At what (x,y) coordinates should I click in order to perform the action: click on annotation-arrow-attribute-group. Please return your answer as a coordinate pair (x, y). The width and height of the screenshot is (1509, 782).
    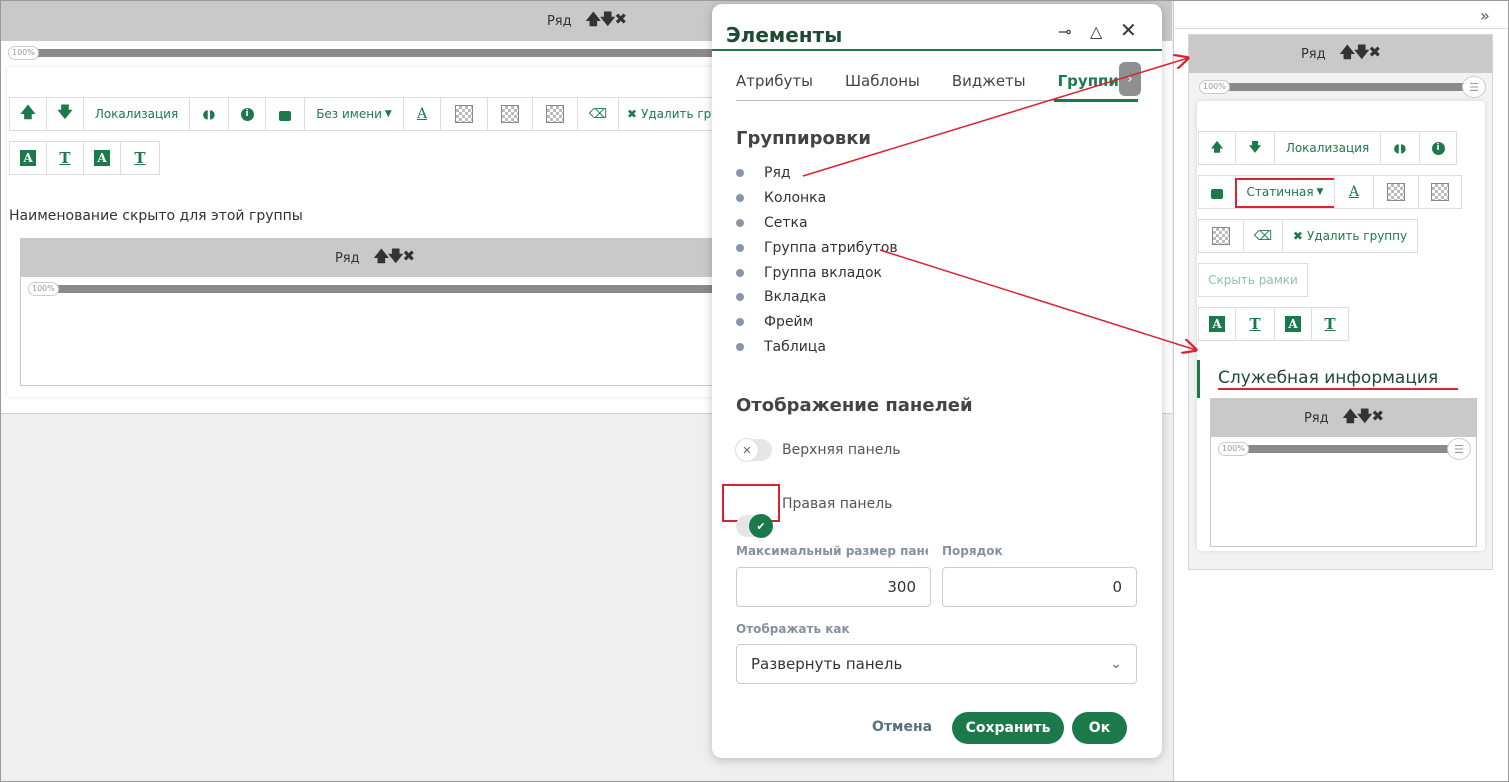
    Looking at the image, I should click on (1037, 299).